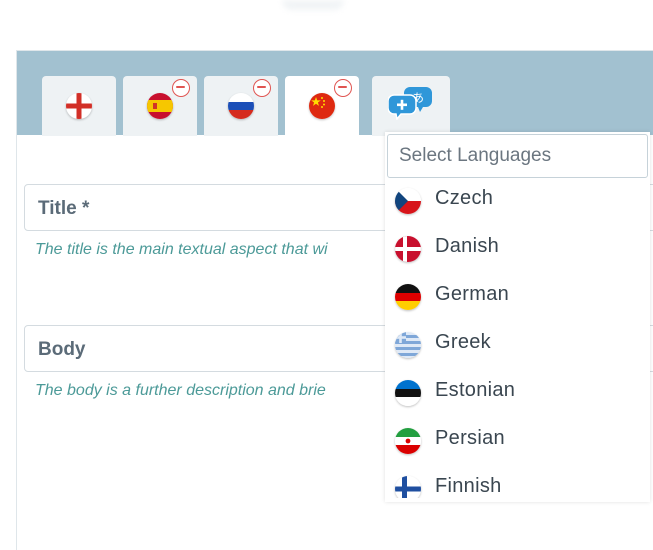 The image size is (653, 550). I want to click on tab-chinese, so click(322, 106).